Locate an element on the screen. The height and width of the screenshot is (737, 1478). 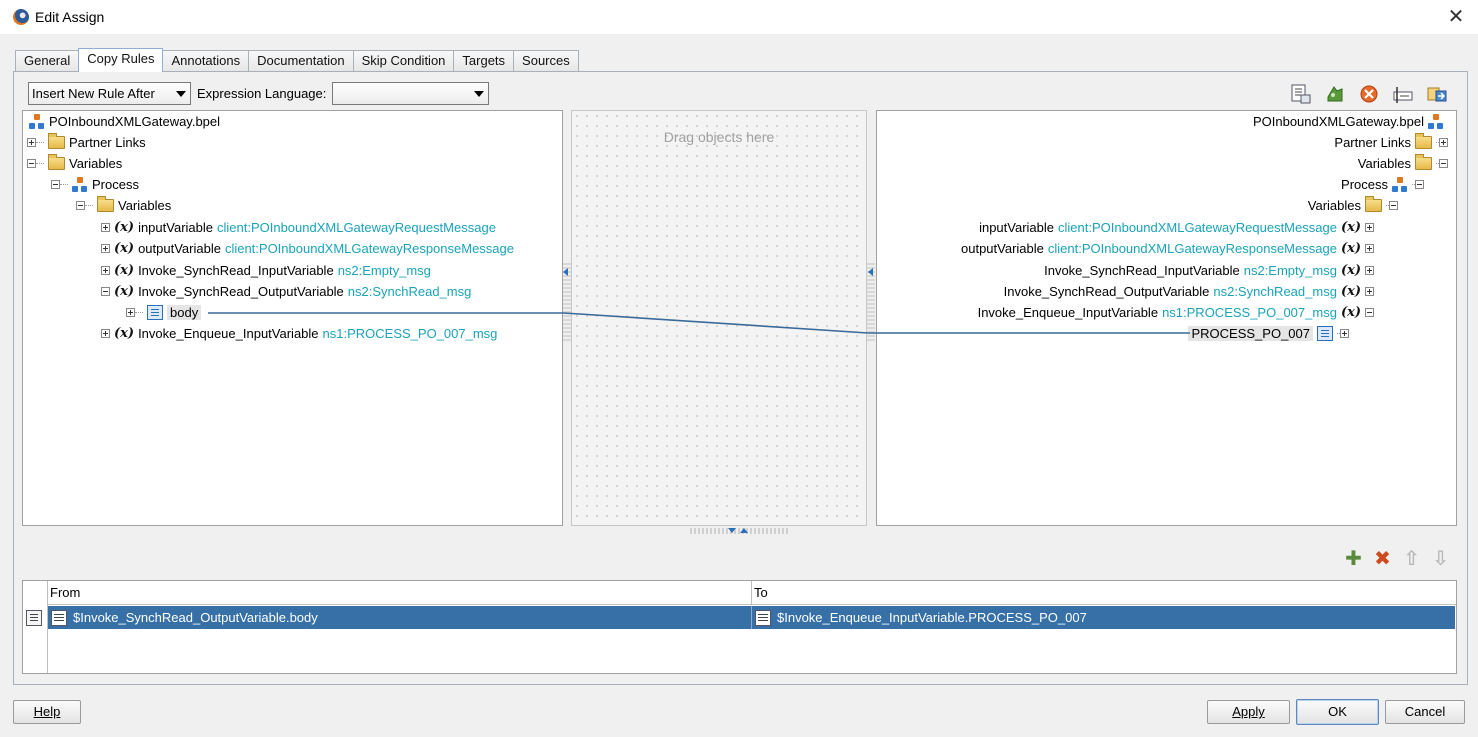
add-icon: ✚ is located at coordinates (1353, 558).